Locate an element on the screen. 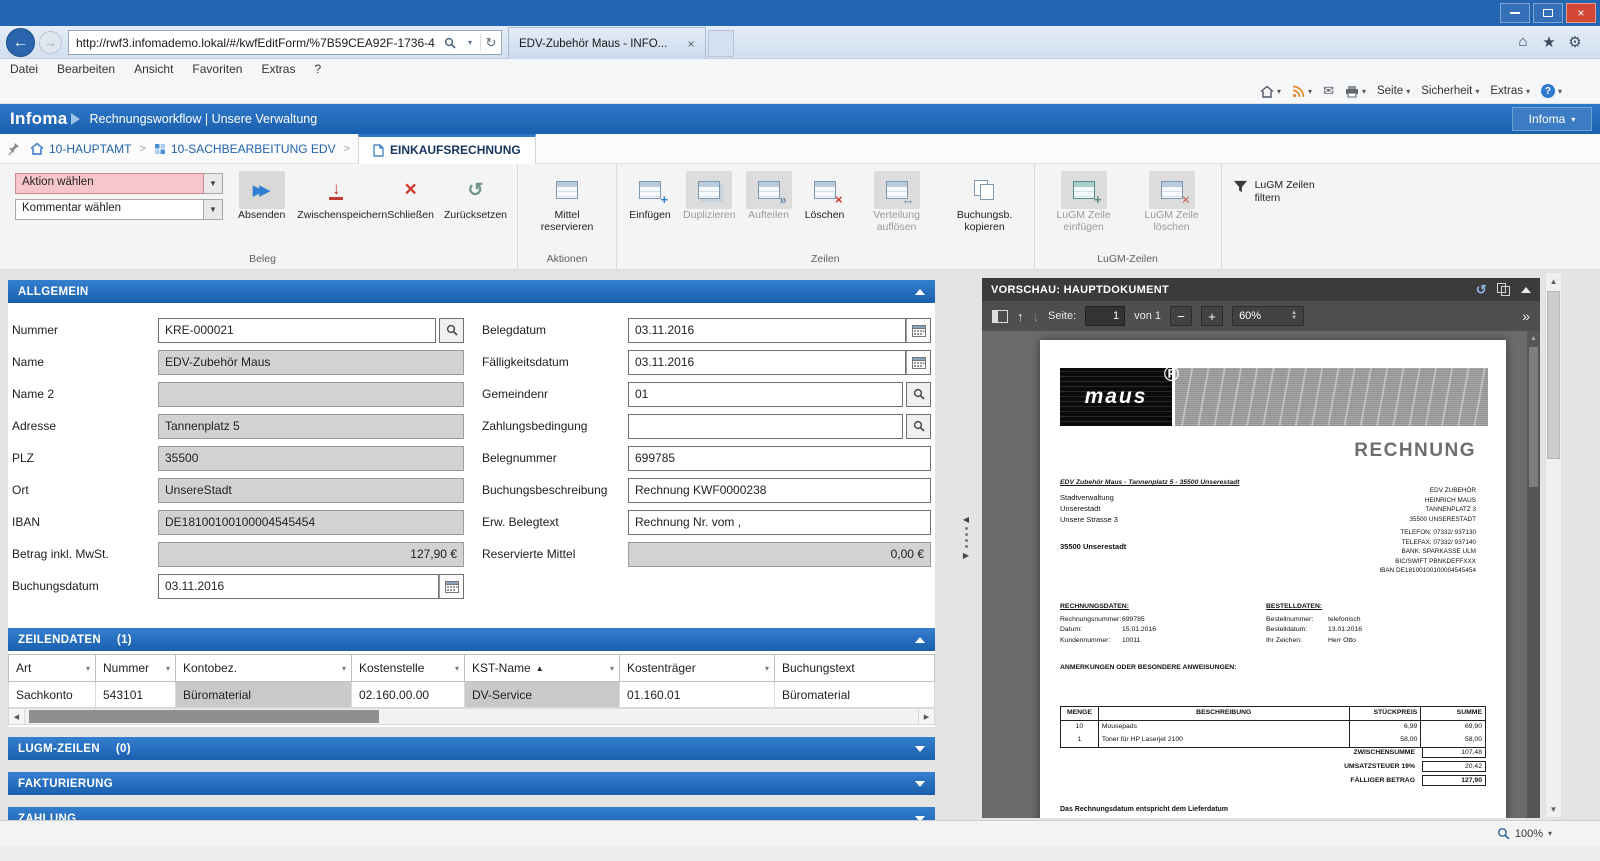 This screenshot has width=1600, height=861. buchungsbeschreibung-kopieren-button: Buchungsb. kopieren is located at coordinates (985, 201).